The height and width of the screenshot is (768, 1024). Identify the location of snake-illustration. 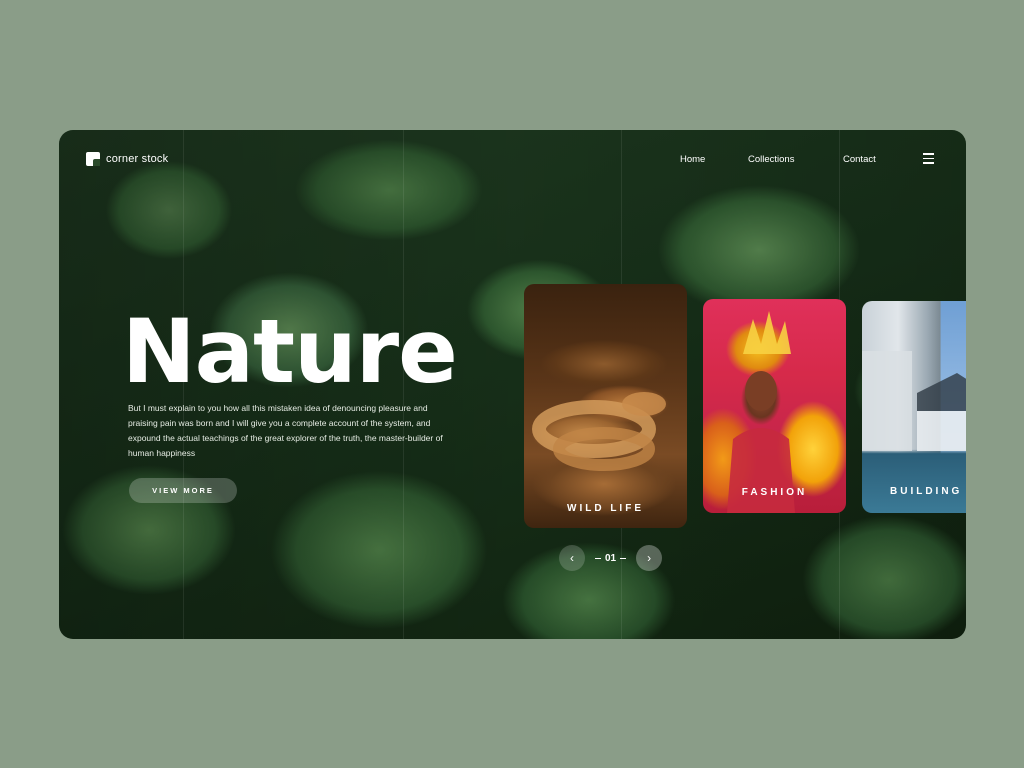
(599, 431).